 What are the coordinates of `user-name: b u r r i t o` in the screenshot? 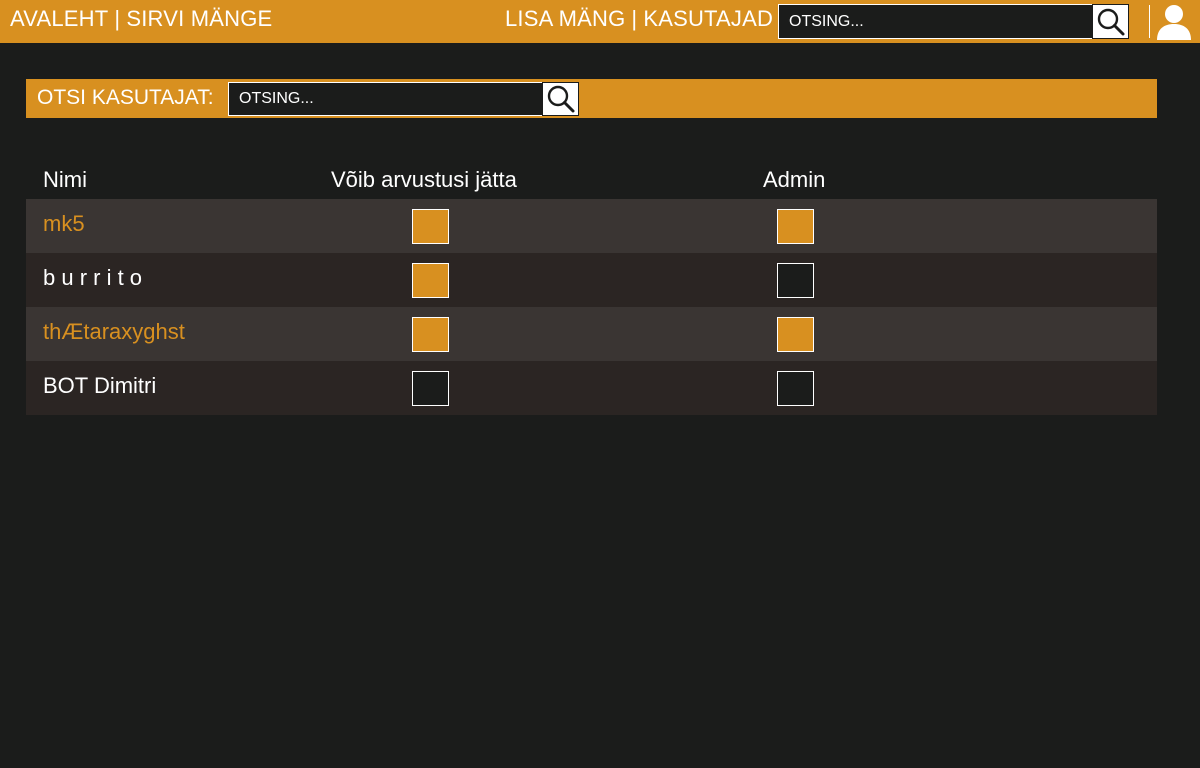 It's located at (93, 277).